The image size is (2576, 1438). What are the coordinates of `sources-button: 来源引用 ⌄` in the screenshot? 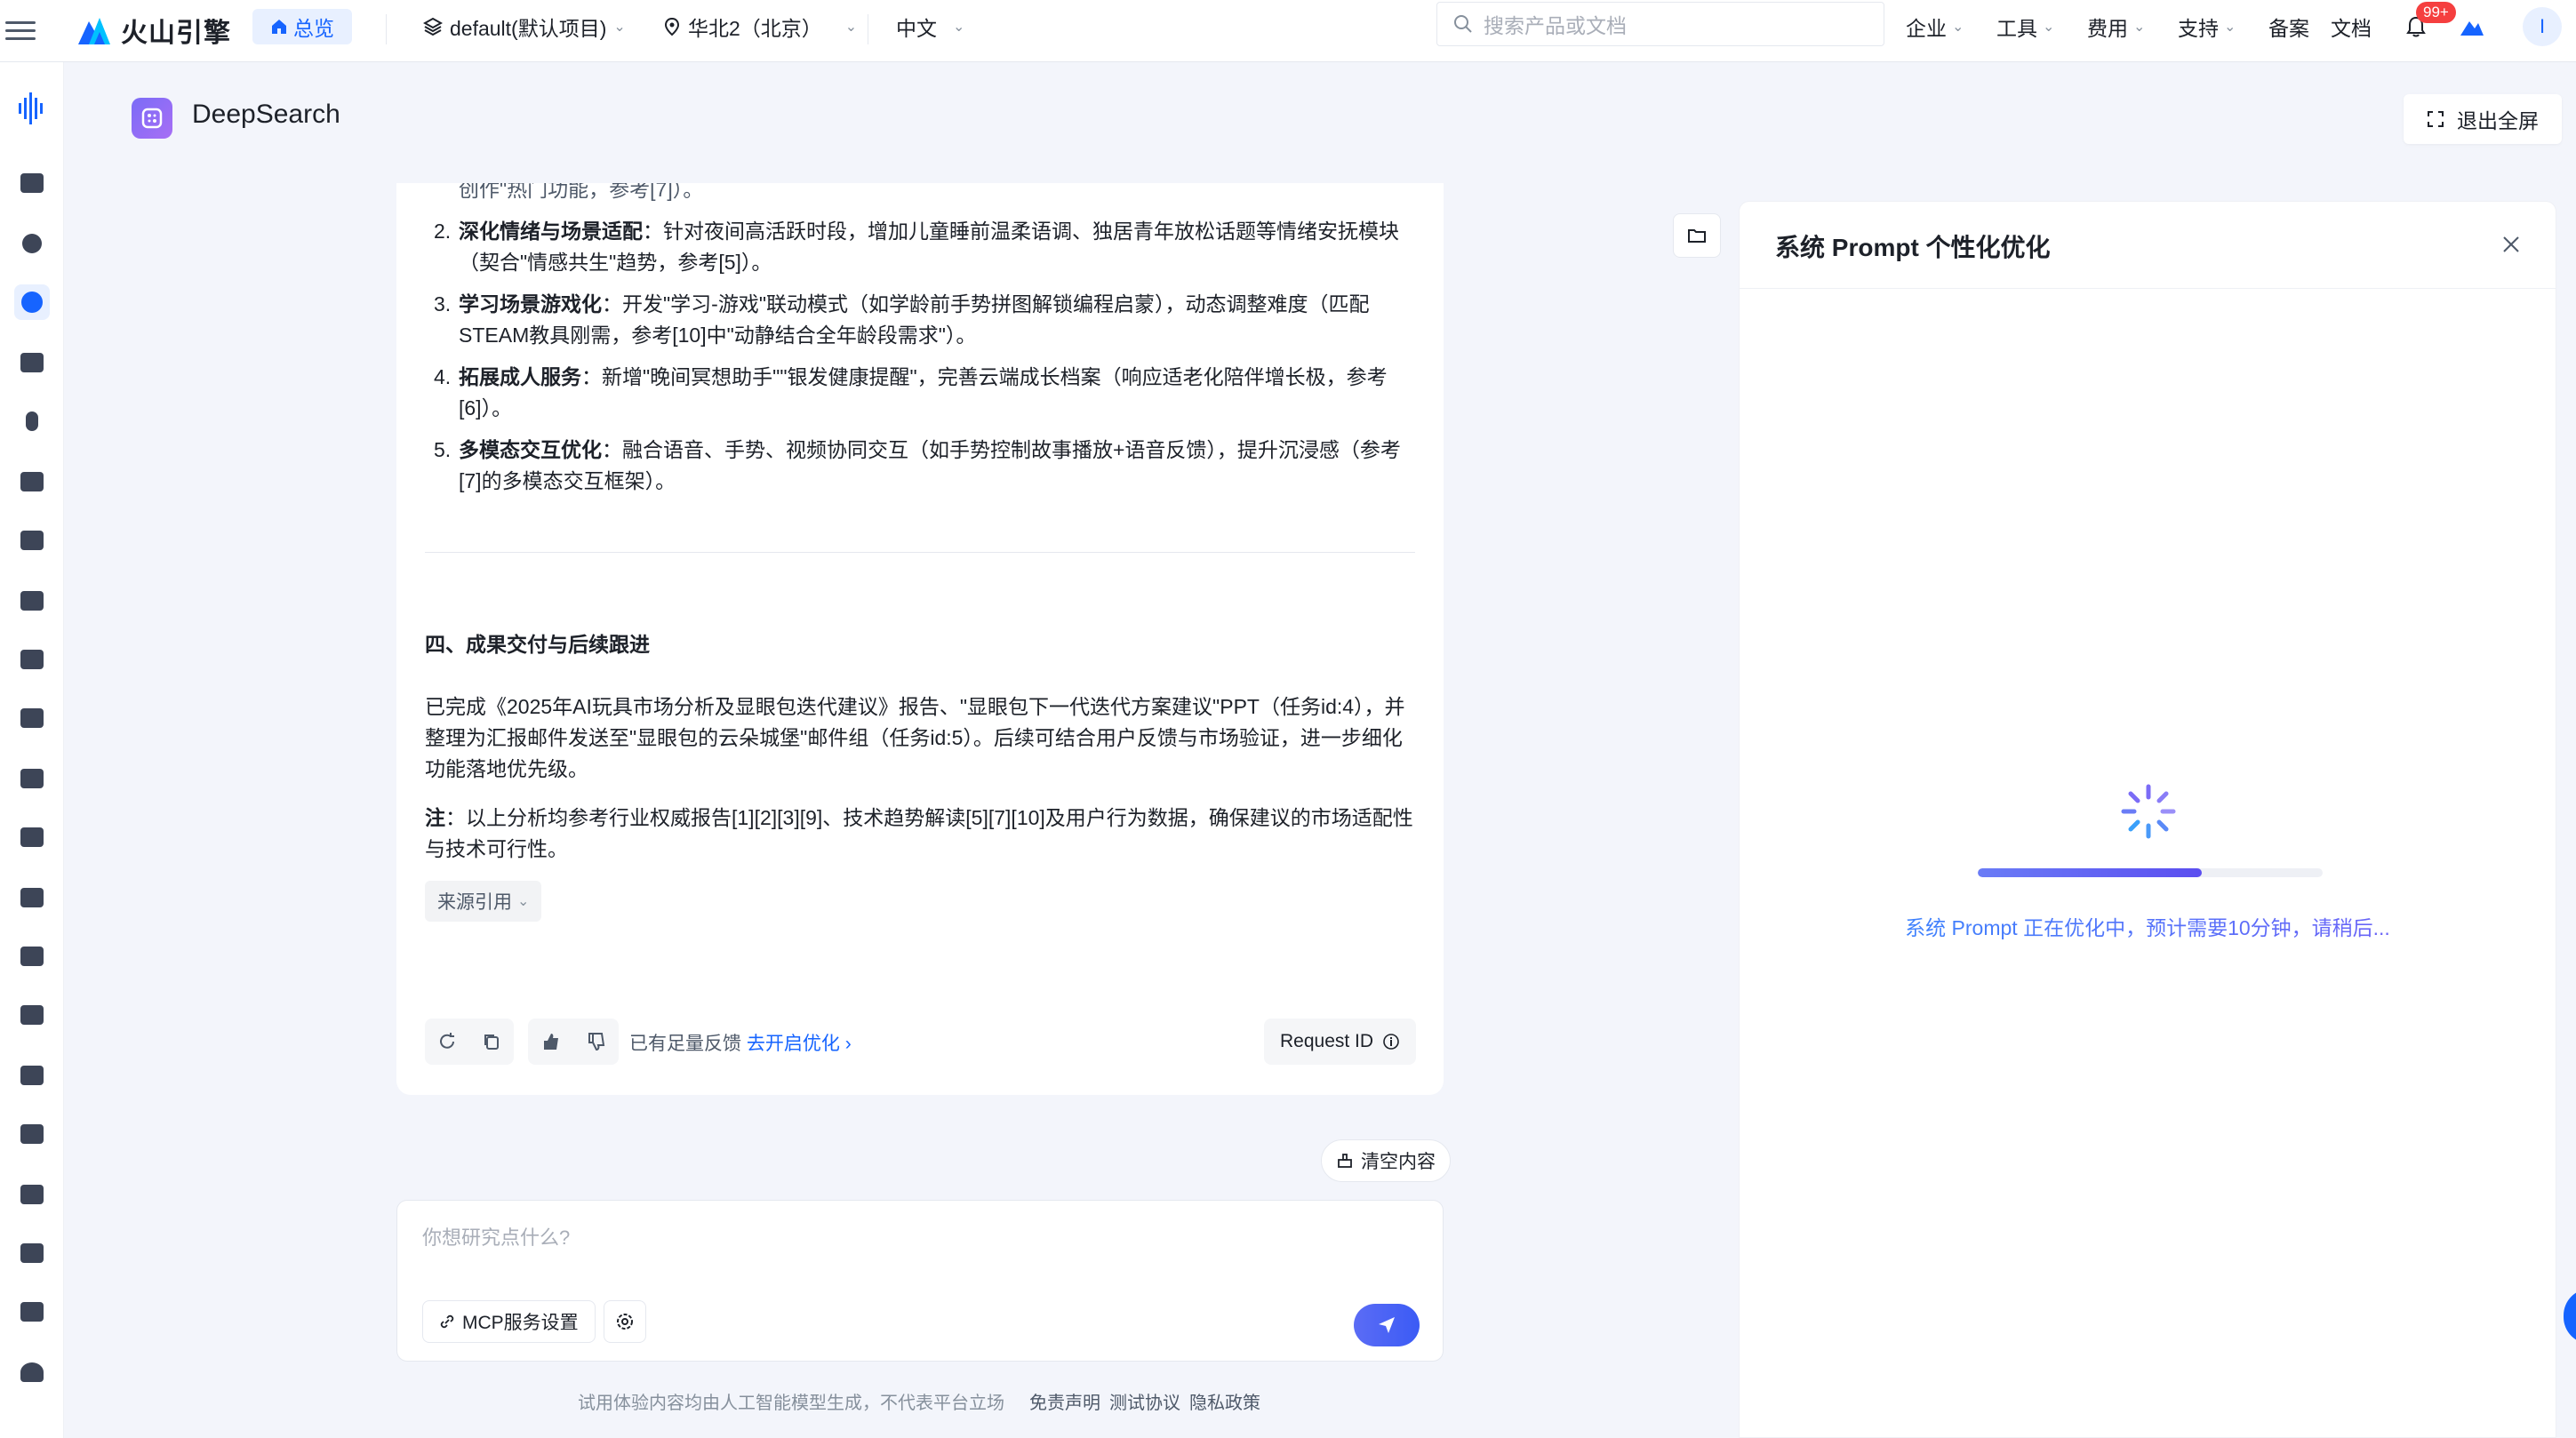 It's located at (483, 902).